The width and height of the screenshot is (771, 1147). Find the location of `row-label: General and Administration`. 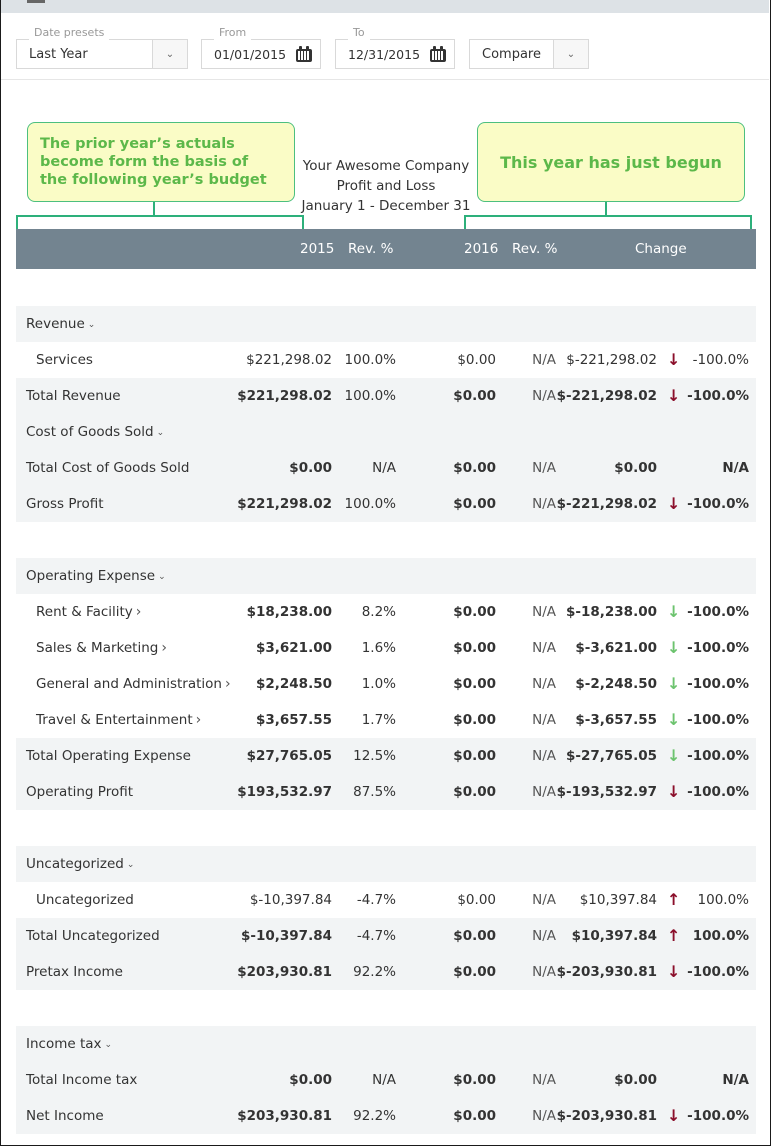

row-label: General and Administration is located at coordinates (129, 684).